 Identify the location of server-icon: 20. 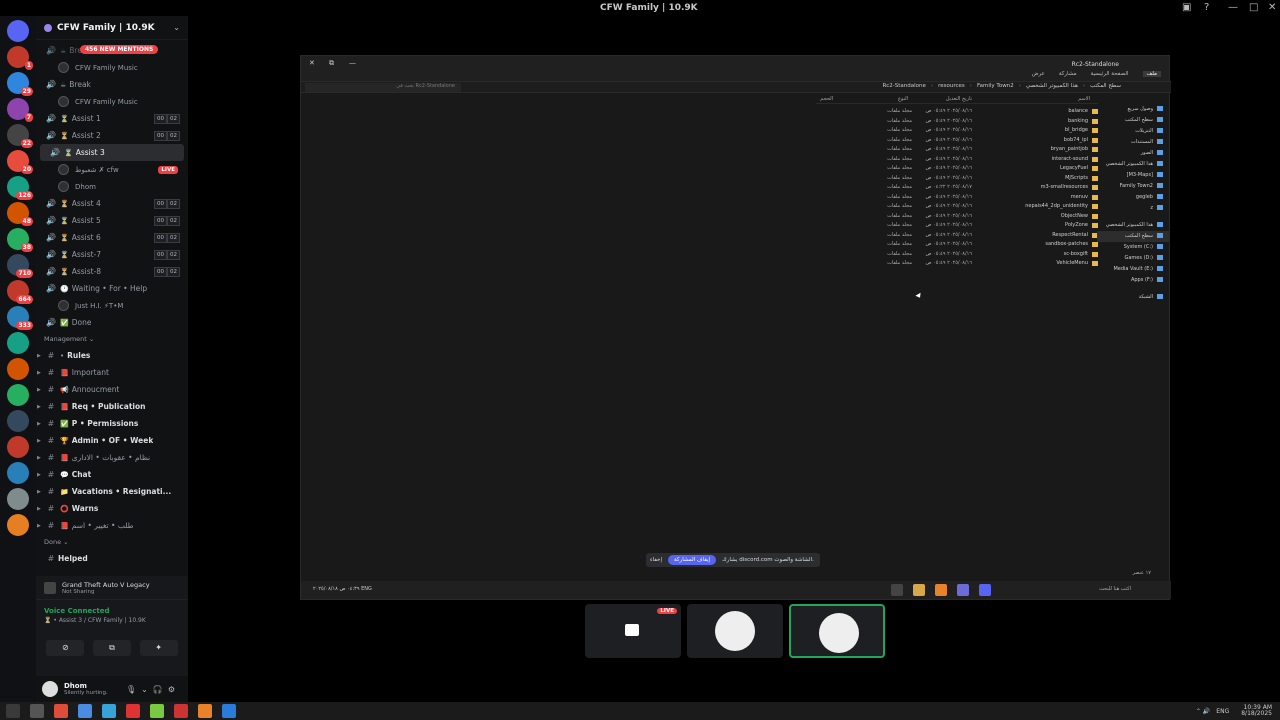
(20, 162).